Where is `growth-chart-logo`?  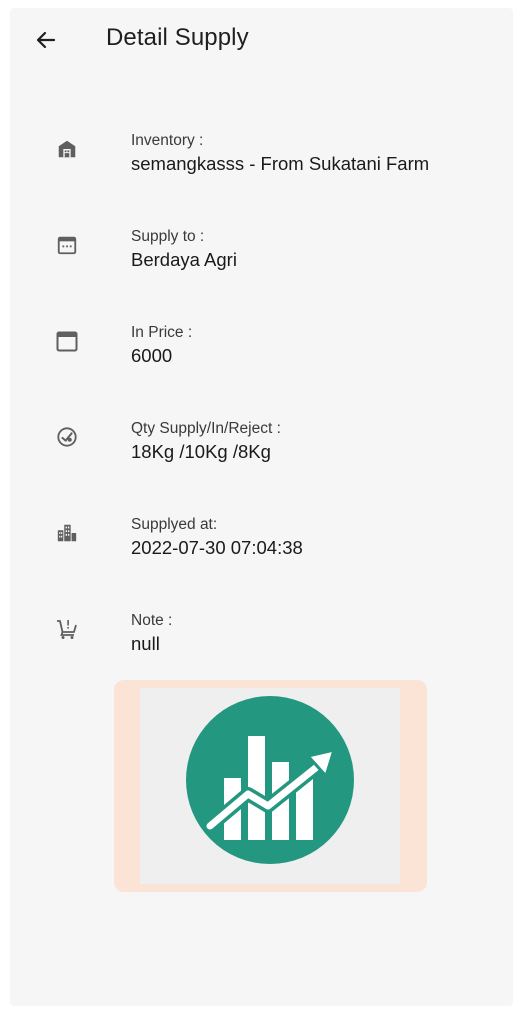
growth-chart-logo is located at coordinates (270, 780).